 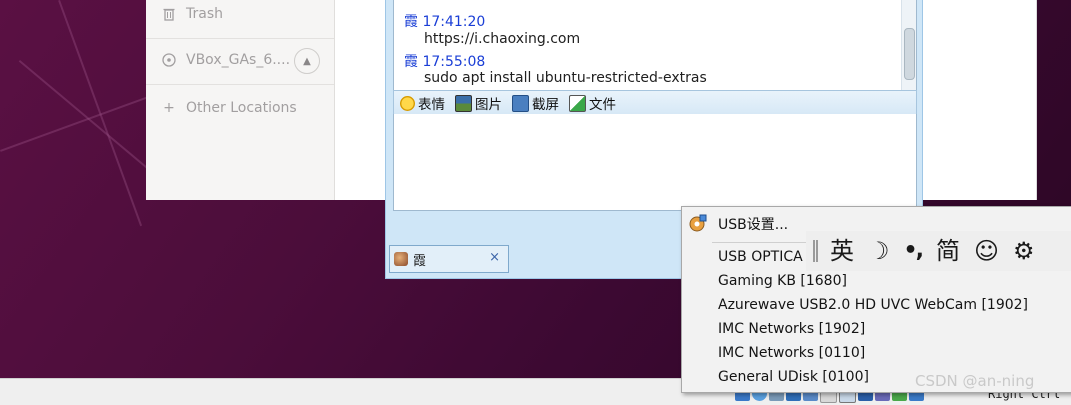 I want to click on usb-device-item: General UDisk [0100], so click(x=793, y=377).